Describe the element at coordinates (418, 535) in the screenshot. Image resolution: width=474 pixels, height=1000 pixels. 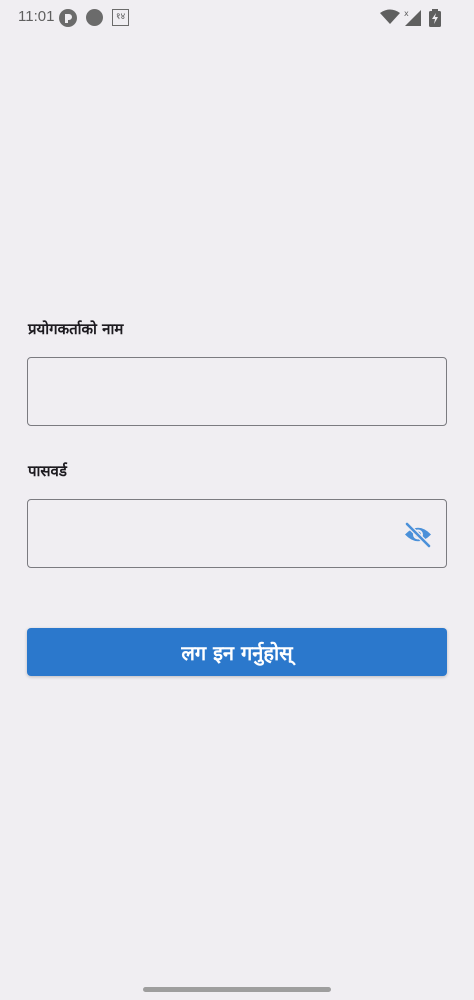
I see `eye-off-icon` at that location.